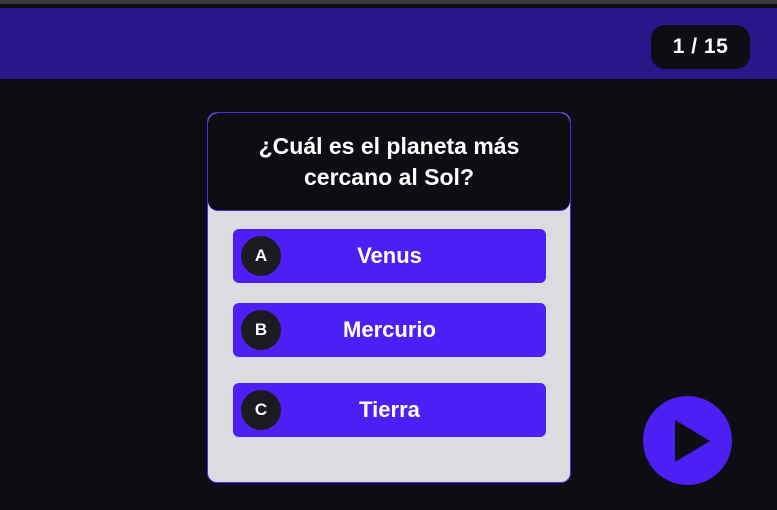 This screenshot has height=510, width=777. Describe the element at coordinates (692, 441) in the screenshot. I see `play-icon` at that location.